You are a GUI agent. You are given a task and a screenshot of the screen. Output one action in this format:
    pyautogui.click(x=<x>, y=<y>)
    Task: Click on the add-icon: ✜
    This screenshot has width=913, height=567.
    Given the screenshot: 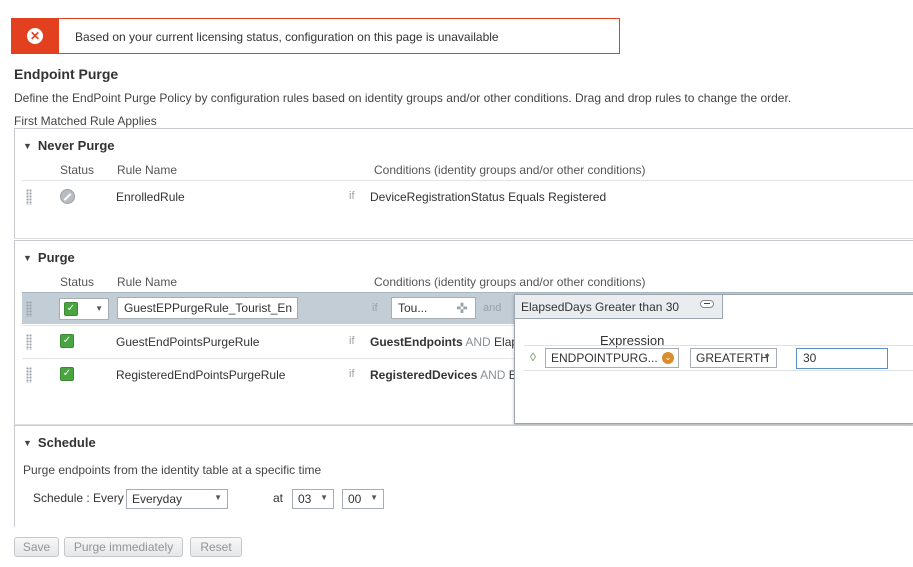 What is the action you would take?
    pyautogui.click(x=462, y=308)
    